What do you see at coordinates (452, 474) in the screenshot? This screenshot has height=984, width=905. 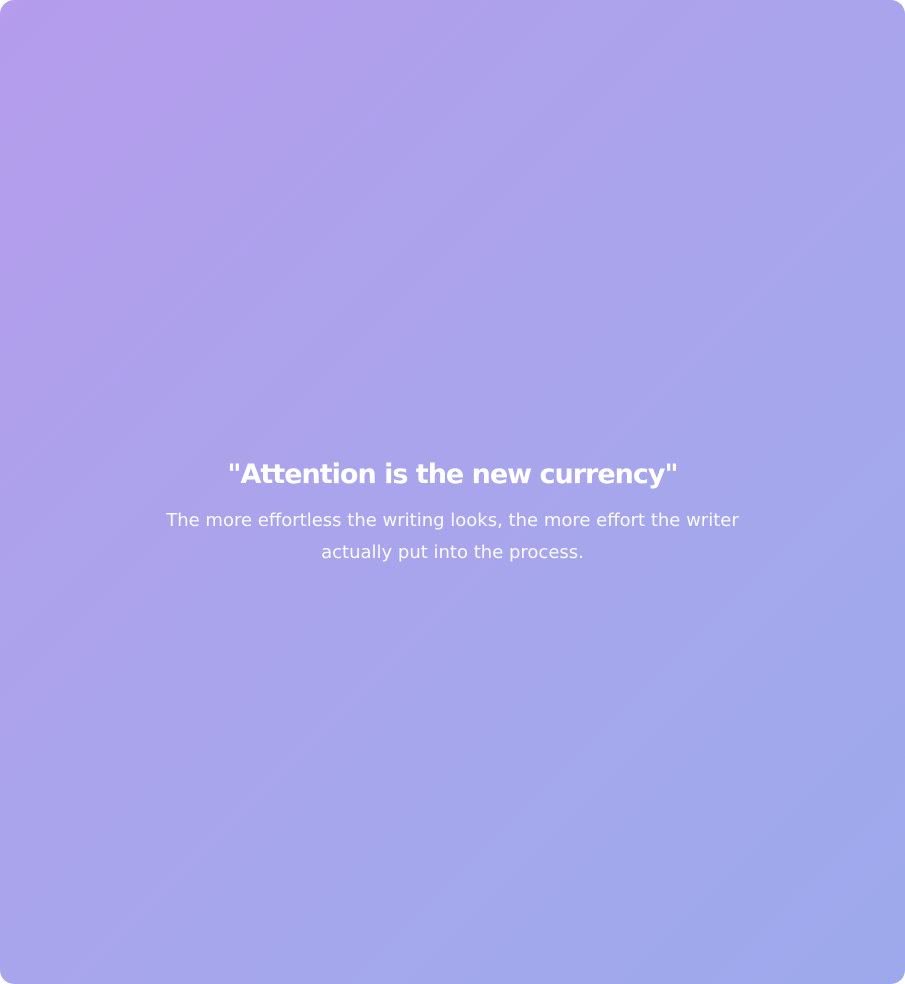 I see `quote-title: "Attention is the new currency"` at bounding box center [452, 474].